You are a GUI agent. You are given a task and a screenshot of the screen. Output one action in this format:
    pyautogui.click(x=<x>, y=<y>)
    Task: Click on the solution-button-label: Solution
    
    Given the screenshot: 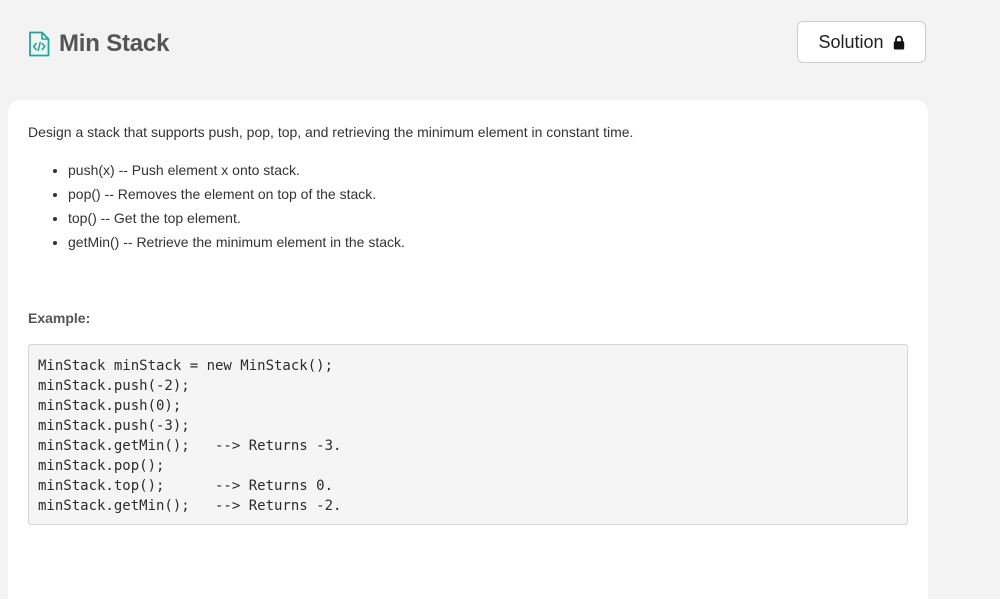 What is the action you would take?
    pyautogui.click(x=851, y=41)
    